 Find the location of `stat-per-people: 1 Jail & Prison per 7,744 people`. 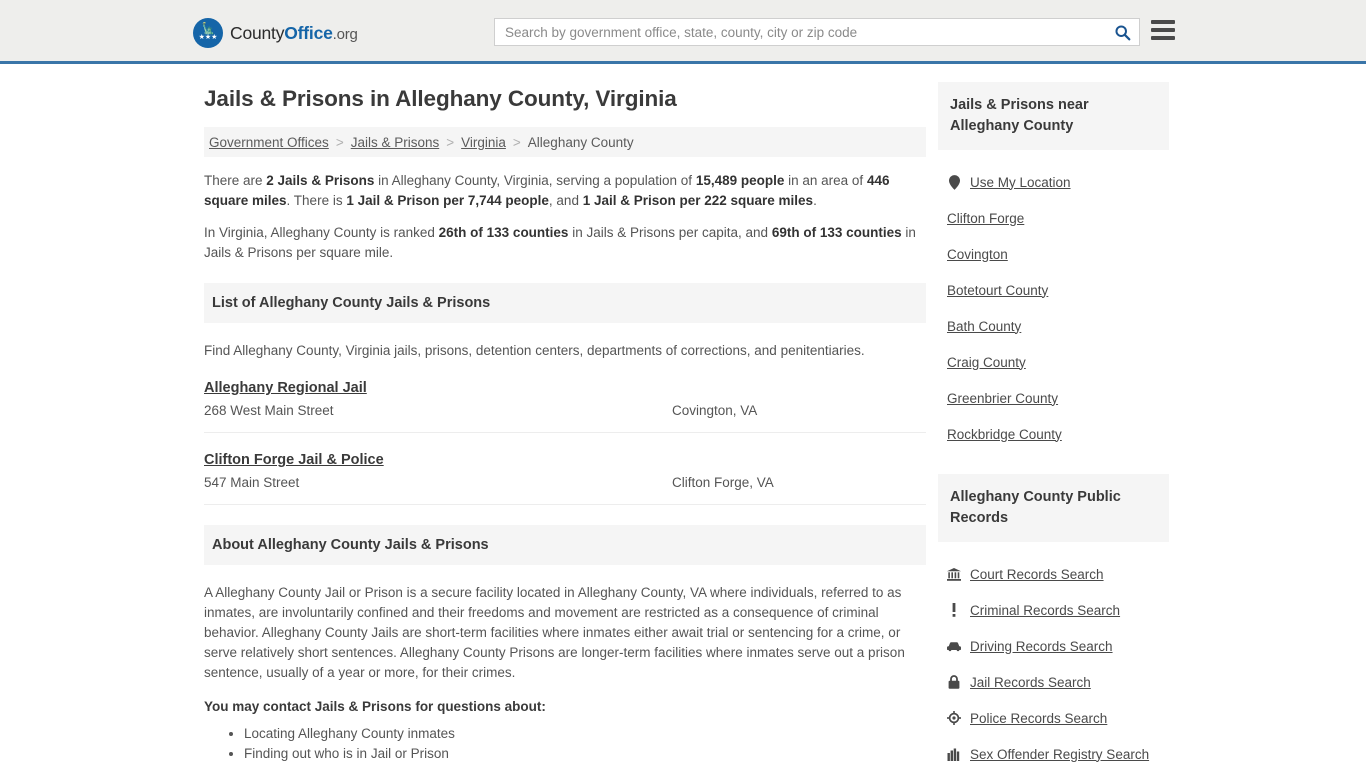

stat-per-people: 1 Jail & Prison per 7,744 people is located at coordinates (447, 200).